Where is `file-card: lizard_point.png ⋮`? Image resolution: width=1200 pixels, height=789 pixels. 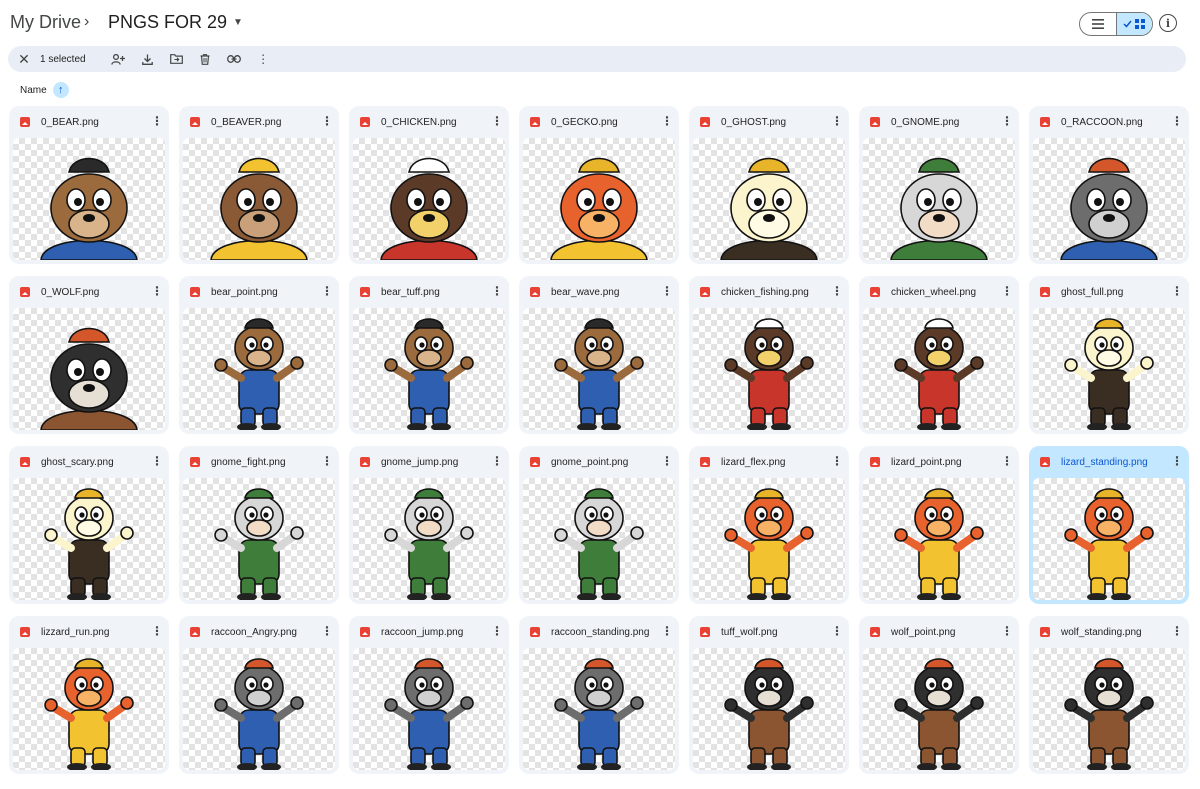
file-card: lizard_point.png ⋮ is located at coordinates (939, 525).